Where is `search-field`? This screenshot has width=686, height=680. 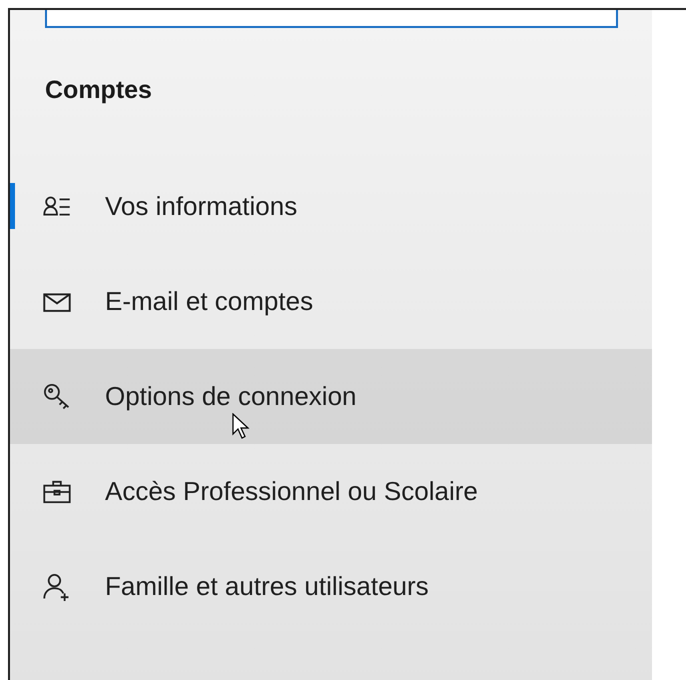
search-field is located at coordinates (331, 19).